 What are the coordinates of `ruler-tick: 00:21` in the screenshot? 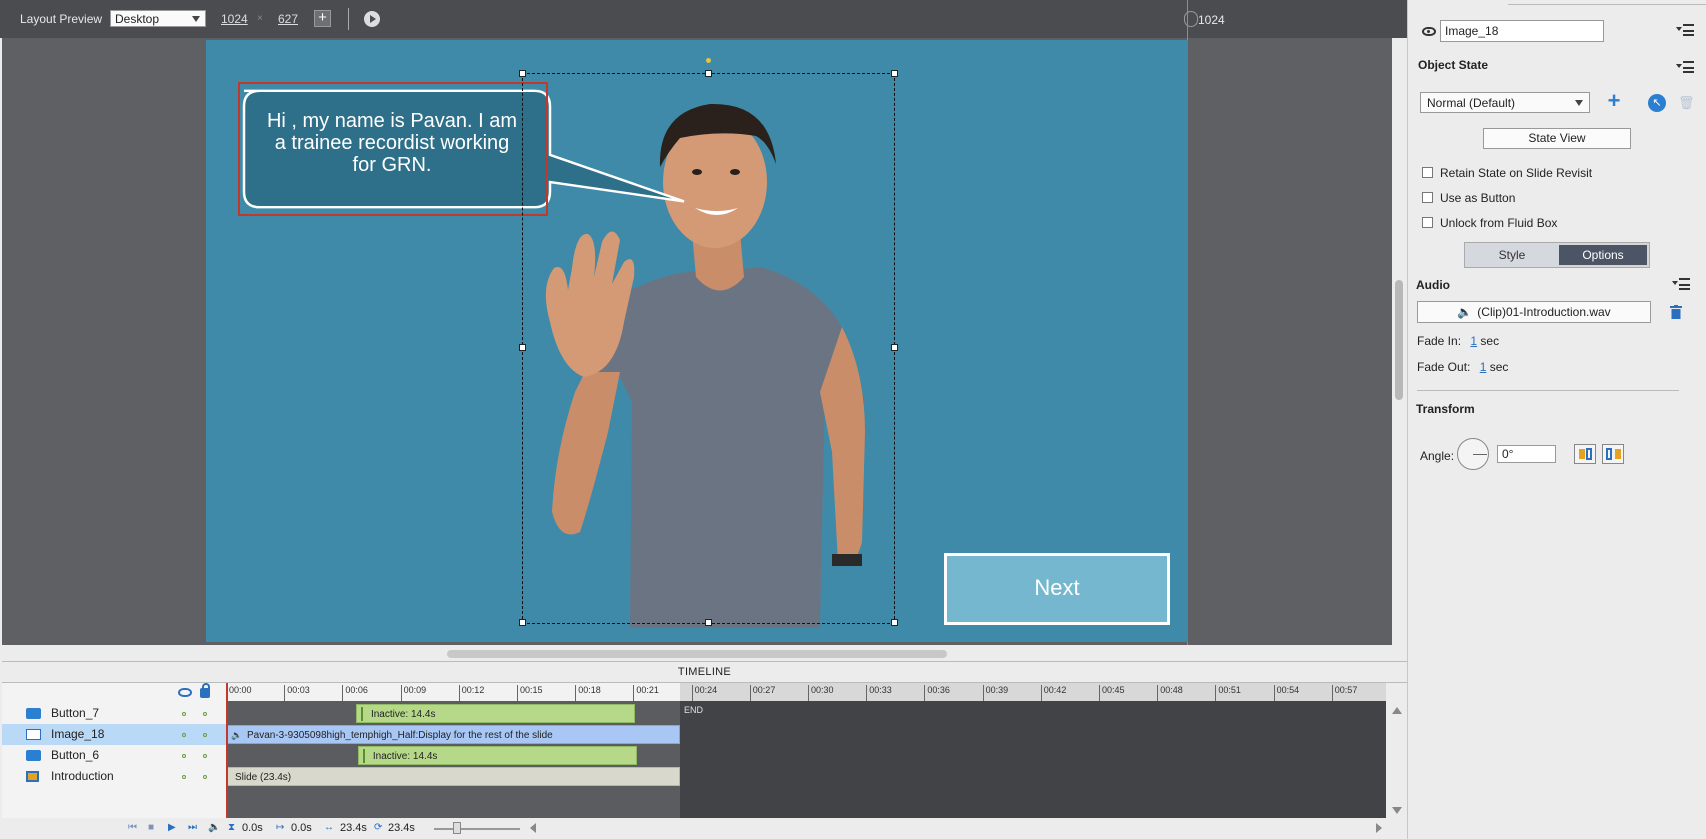 It's located at (646, 693).